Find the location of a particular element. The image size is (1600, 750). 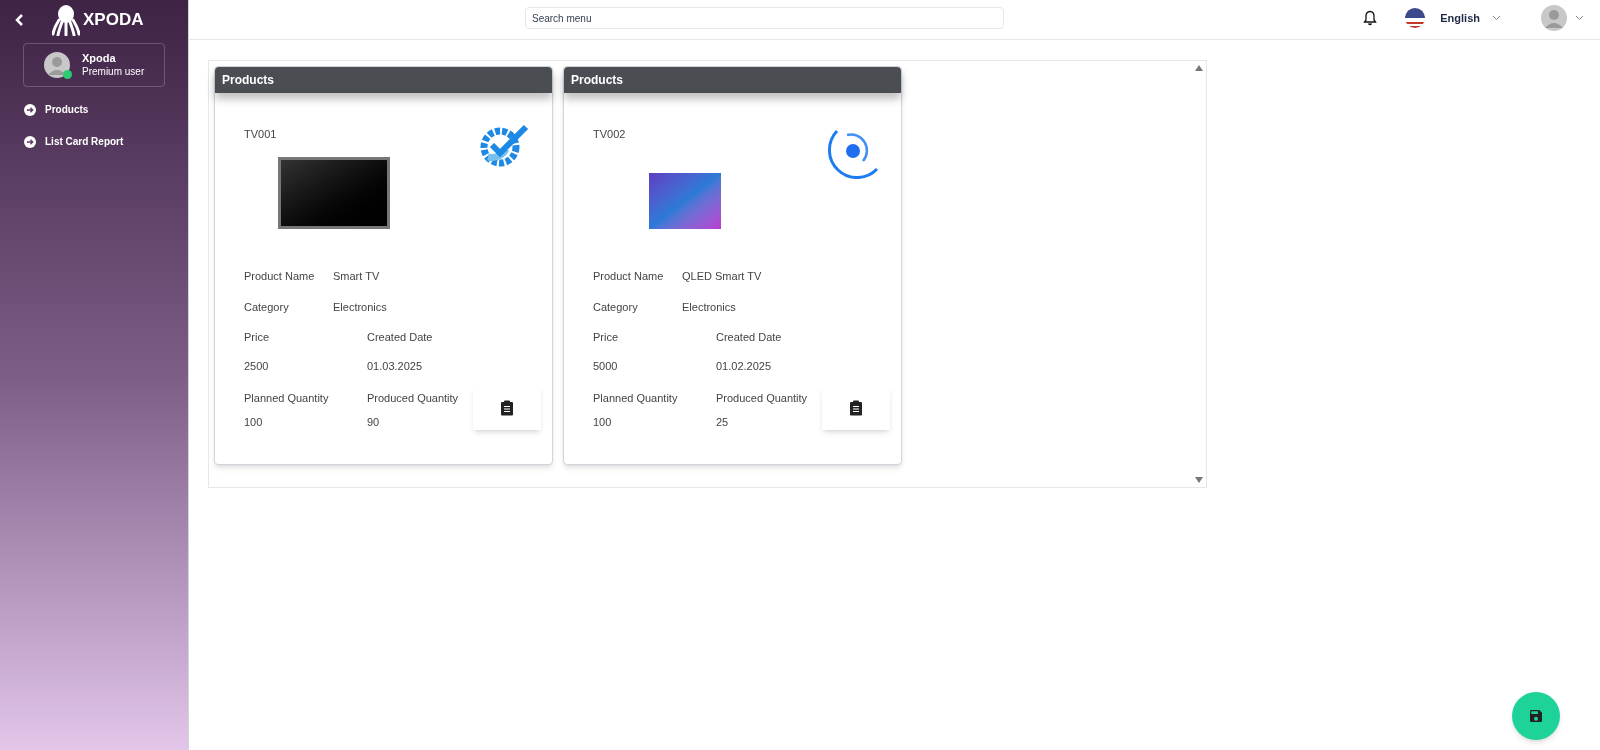

sidebar-item: Products is located at coordinates (106, 109).